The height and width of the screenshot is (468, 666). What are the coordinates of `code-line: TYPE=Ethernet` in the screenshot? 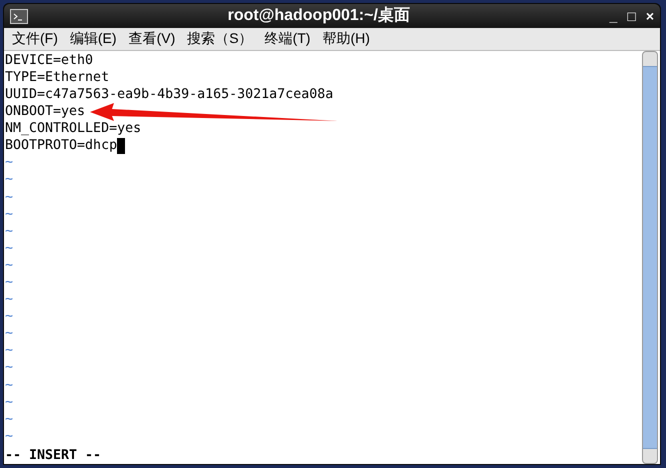 It's located at (57, 77).